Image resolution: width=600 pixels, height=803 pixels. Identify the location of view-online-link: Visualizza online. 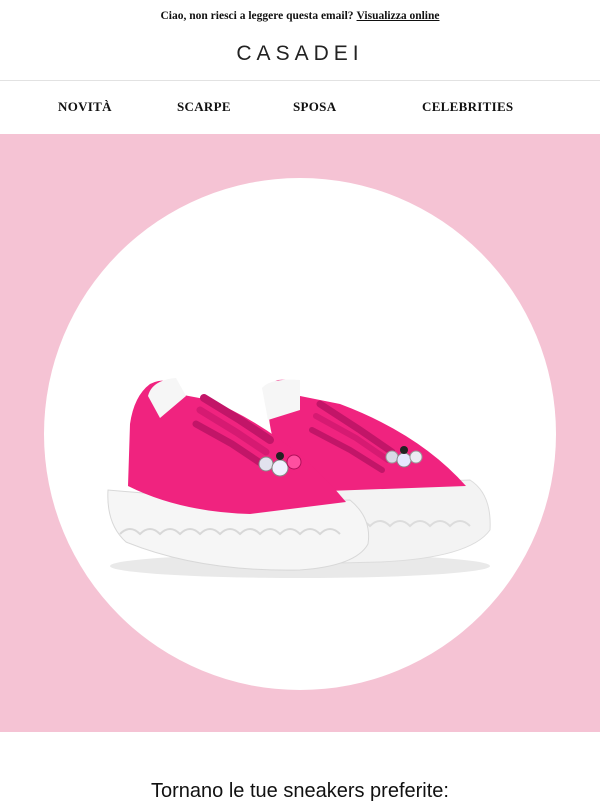
(398, 16).